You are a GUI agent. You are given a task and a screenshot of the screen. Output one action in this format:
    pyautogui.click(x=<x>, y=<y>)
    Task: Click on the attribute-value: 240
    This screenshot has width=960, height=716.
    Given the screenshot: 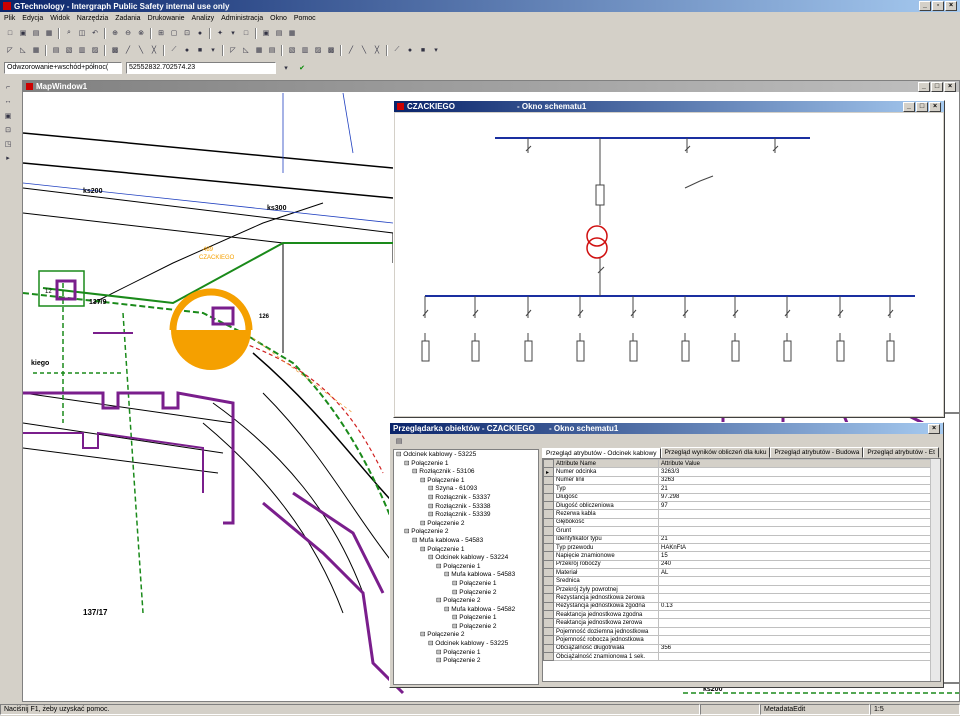 What is the action you would take?
    pyautogui.click(x=799, y=564)
    